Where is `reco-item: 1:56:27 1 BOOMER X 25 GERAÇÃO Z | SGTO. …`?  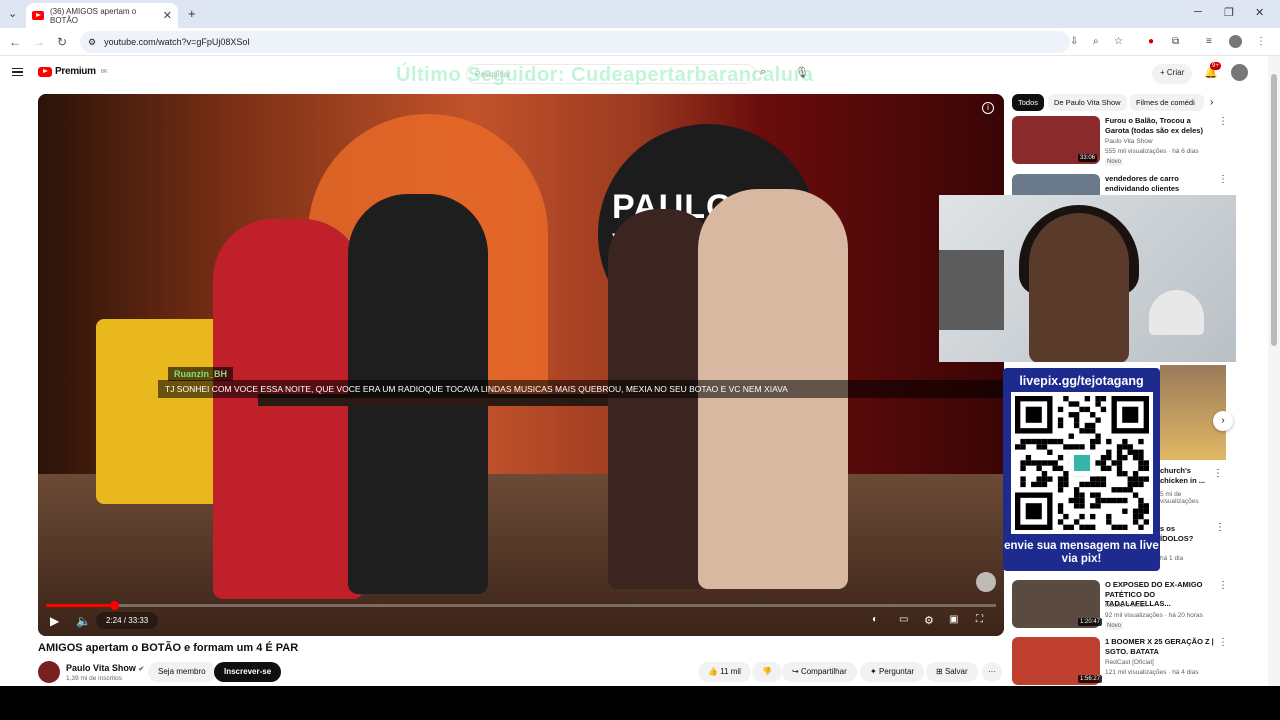 reco-item: 1:56:27 1 BOOMER X 25 GERAÇÃO Z | SGTO. … is located at coordinates (1120, 661).